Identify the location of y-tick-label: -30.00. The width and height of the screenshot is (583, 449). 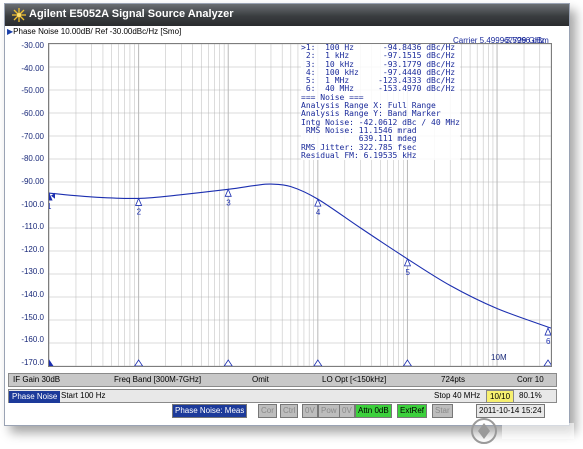
(32, 45).